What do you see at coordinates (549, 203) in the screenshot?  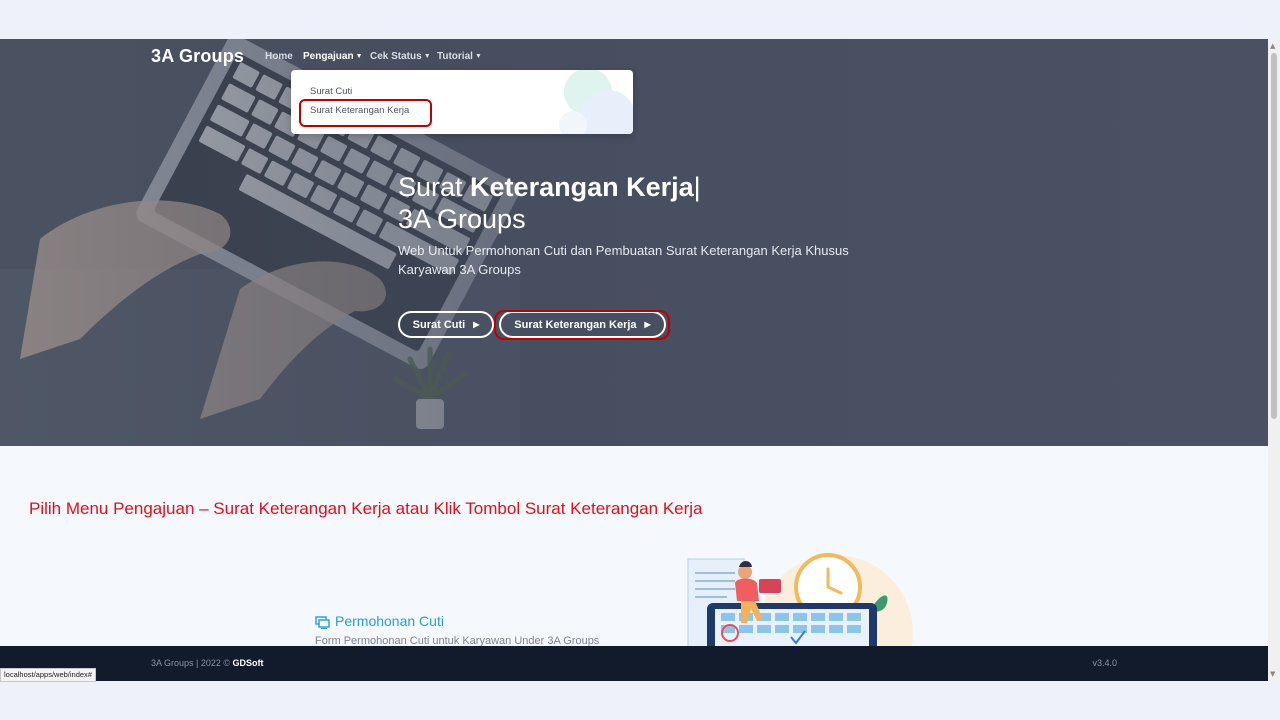 I see `hero-title: Surat Keterangan Kerja| 3A Groups` at bounding box center [549, 203].